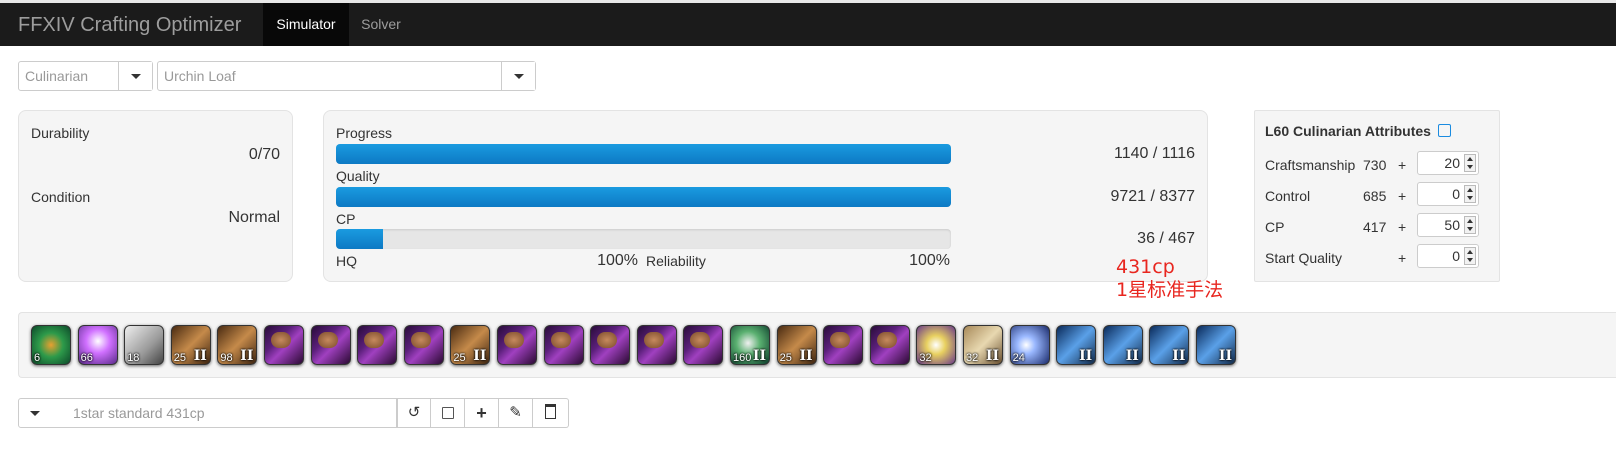 The image size is (1616, 461). Describe the element at coordinates (381, 24) in the screenshot. I see `tab-solver: Solver` at that location.